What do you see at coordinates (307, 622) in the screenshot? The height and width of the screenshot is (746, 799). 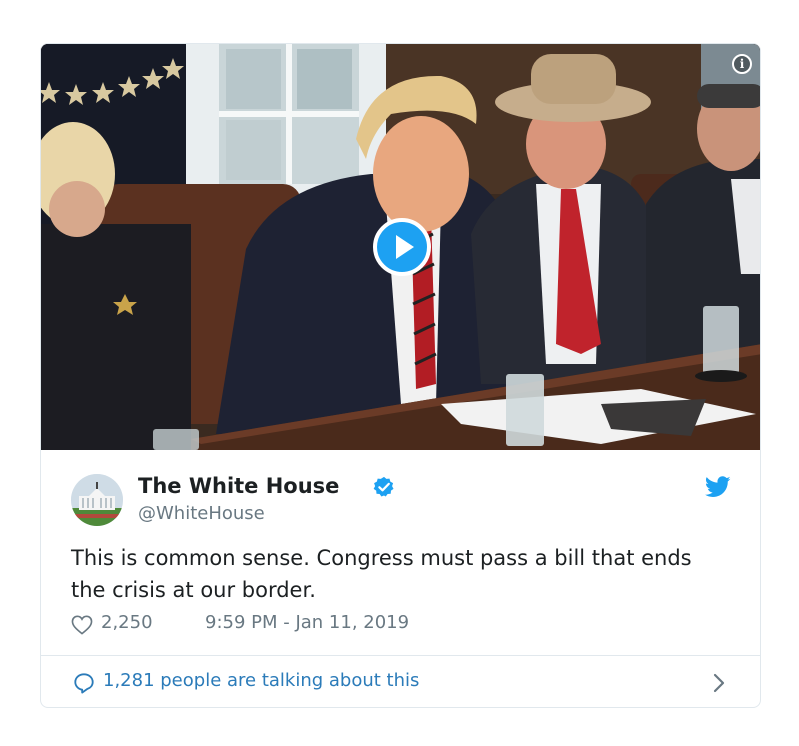 I see `timestamp: 9:59 PM - Jan 11, 2019` at bounding box center [307, 622].